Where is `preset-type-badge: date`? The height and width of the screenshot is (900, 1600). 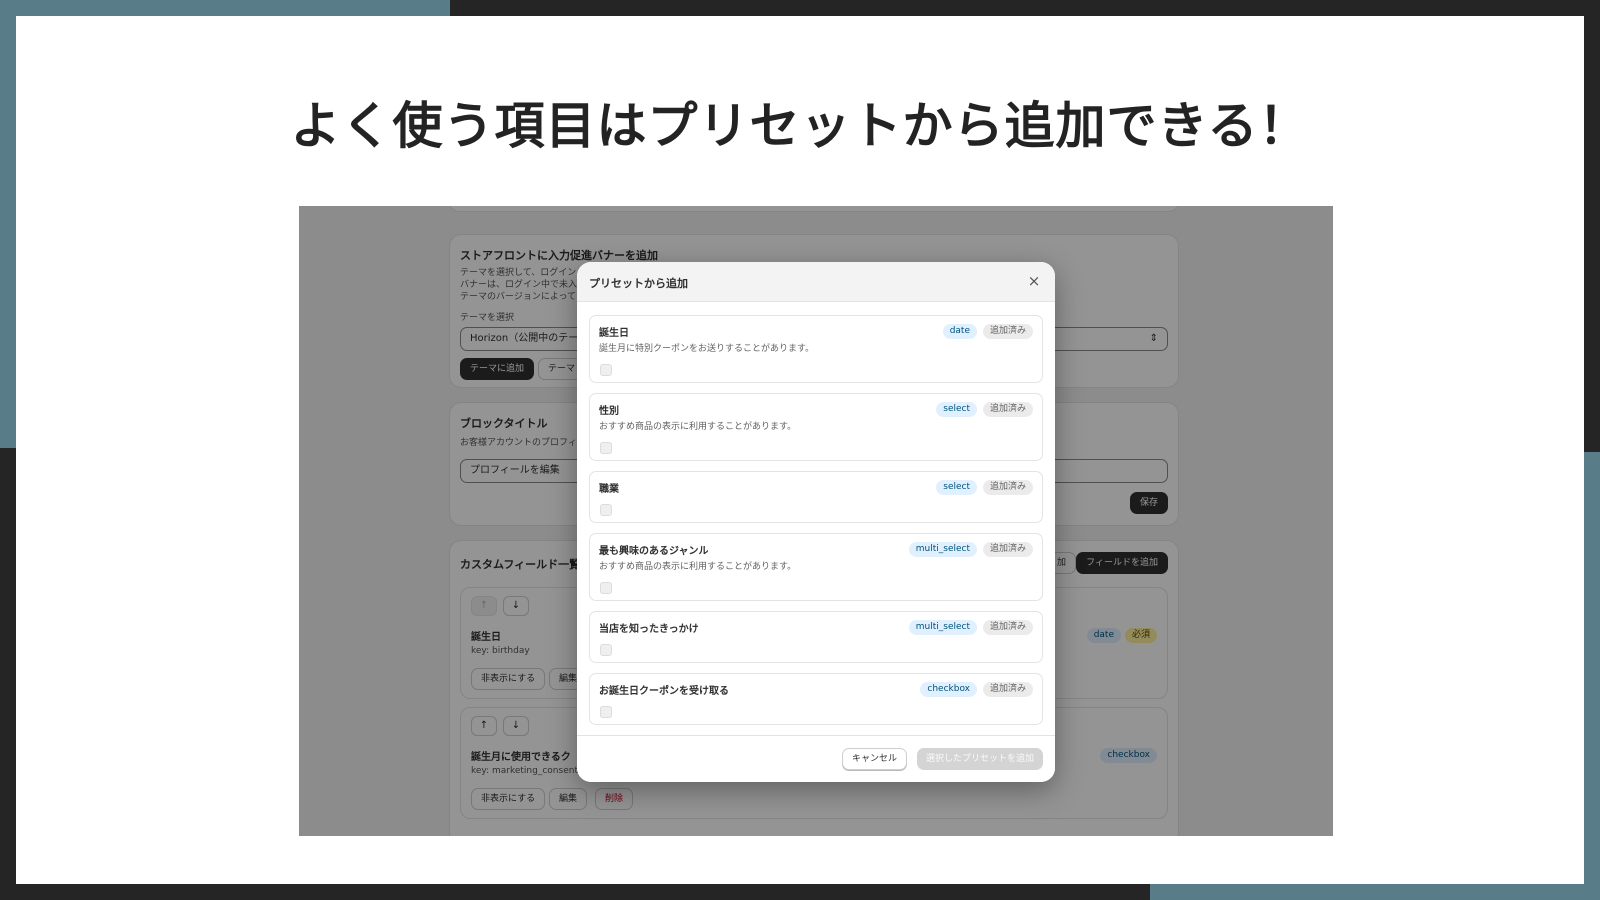 preset-type-badge: date is located at coordinates (959, 331).